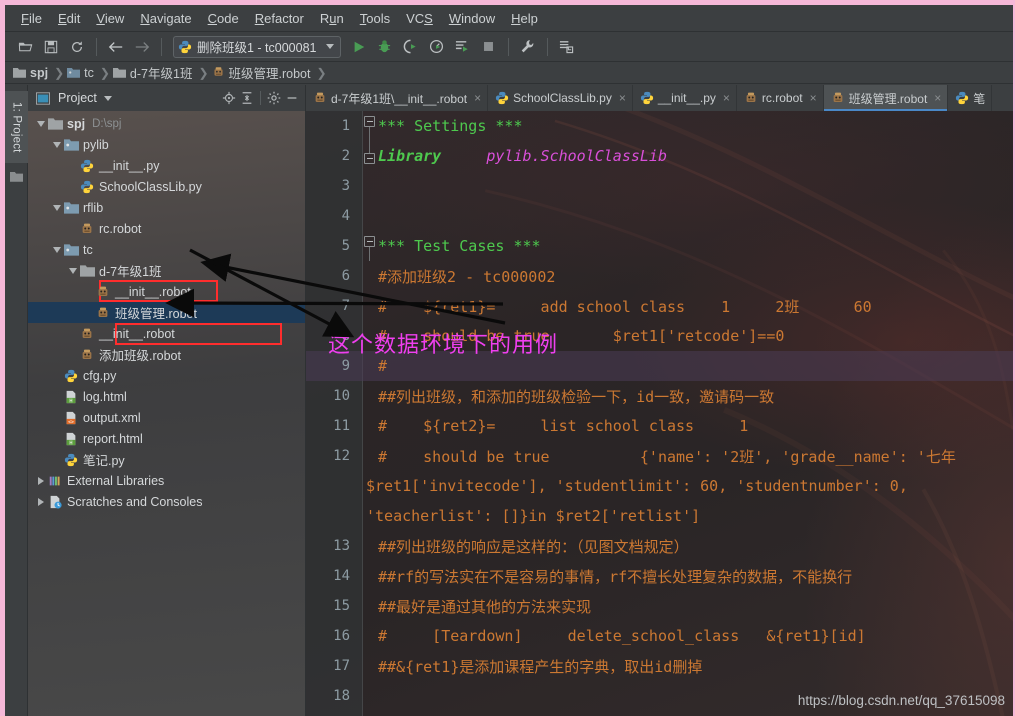 This screenshot has width=1015, height=716. What do you see at coordinates (165, 18) in the screenshot?
I see `menu-item-navigate: Navigate` at bounding box center [165, 18].